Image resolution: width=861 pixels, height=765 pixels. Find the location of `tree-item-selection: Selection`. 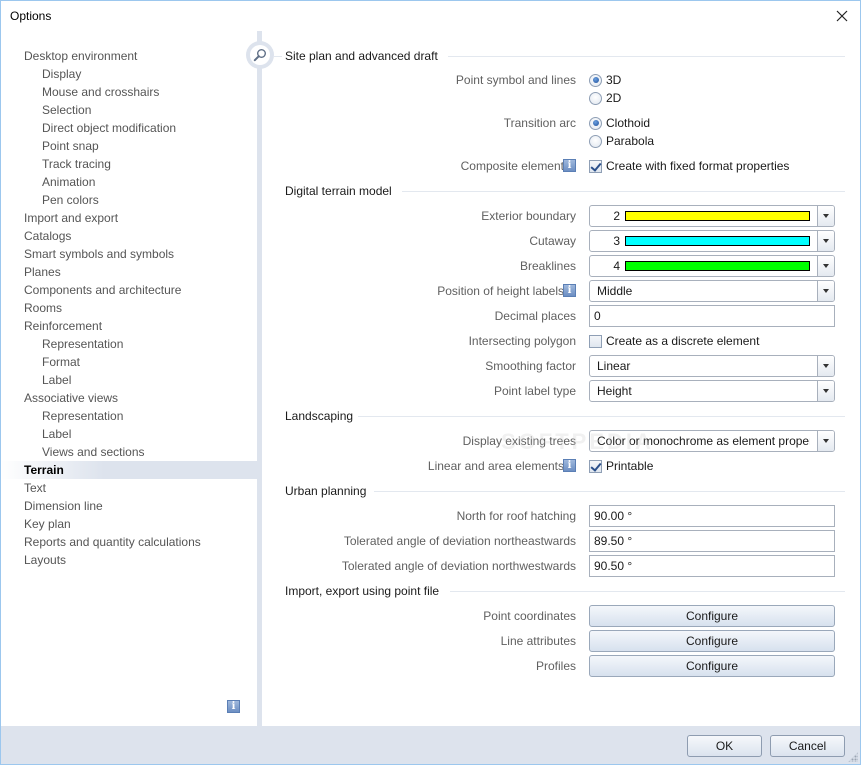

tree-item-selection: Selection is located at coordinates (66, 110).